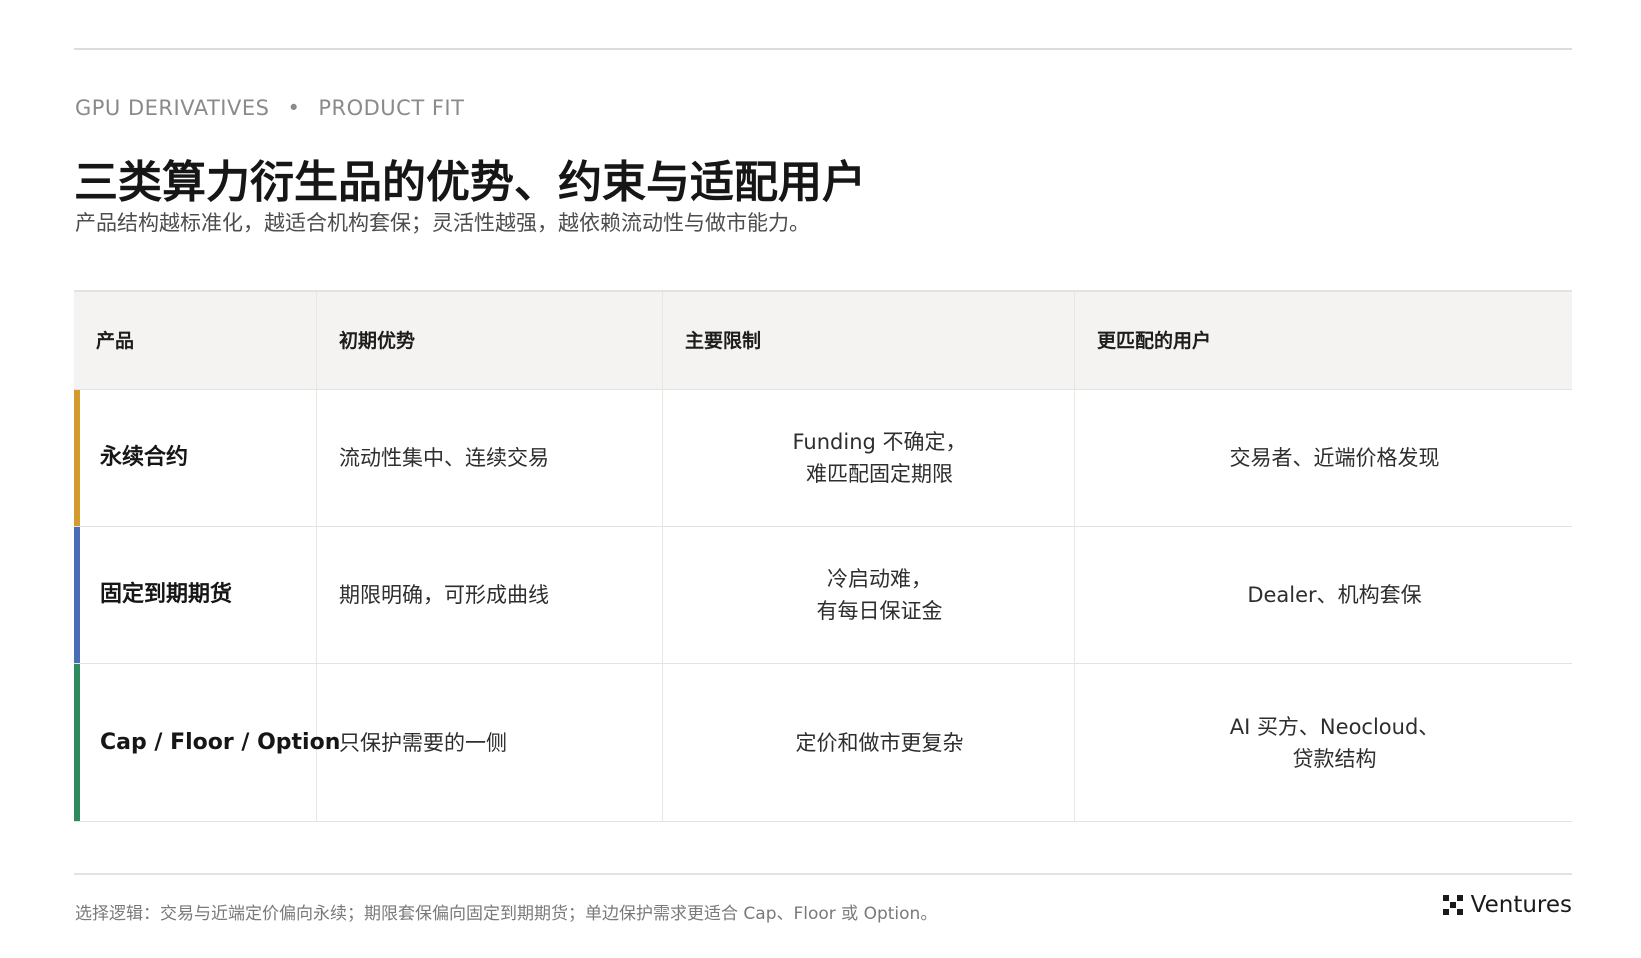  What do you see at coordinates (823, 874) in the screenshot?
I see `bottom-divider` at bounding box center [823, 874].